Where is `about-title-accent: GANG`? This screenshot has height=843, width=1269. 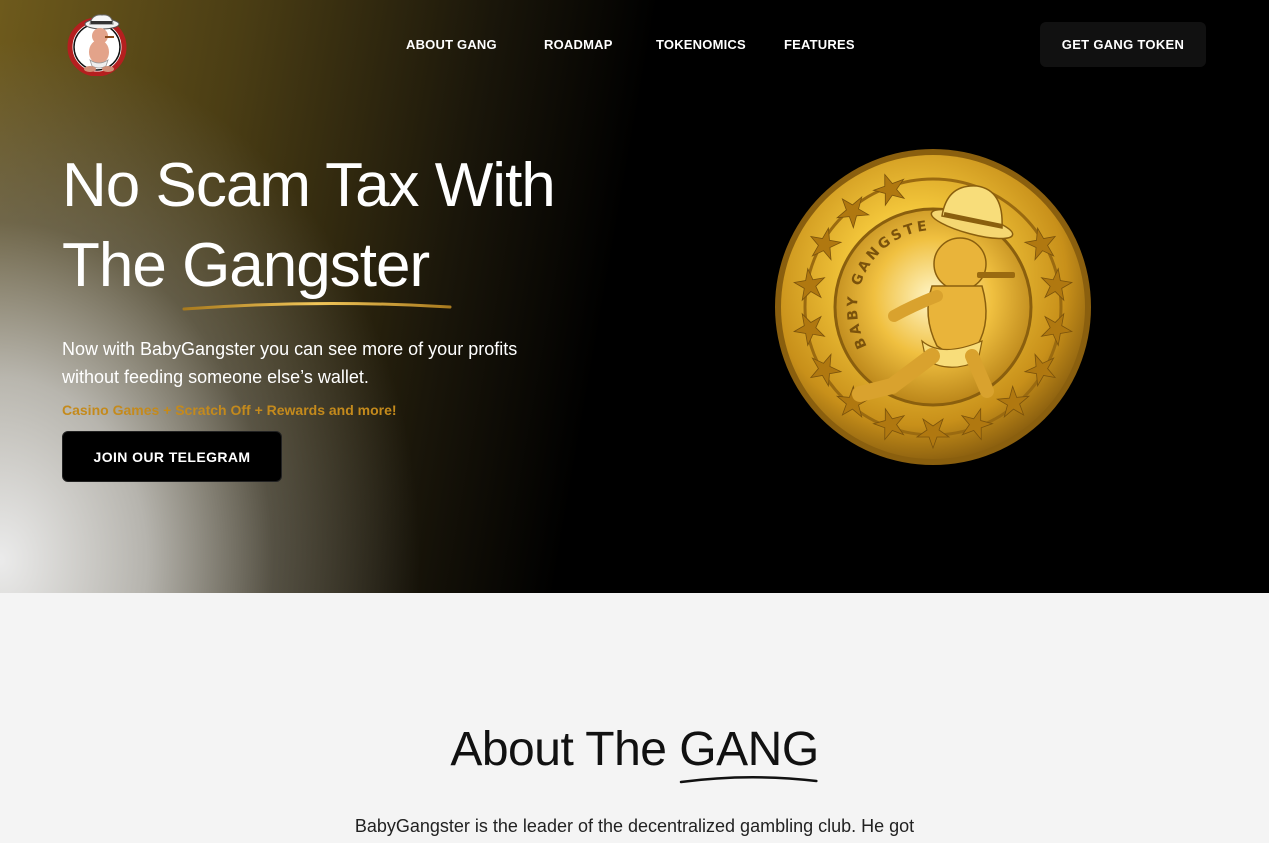
about-title-accent: GANG is located at coordinates (749, 749).